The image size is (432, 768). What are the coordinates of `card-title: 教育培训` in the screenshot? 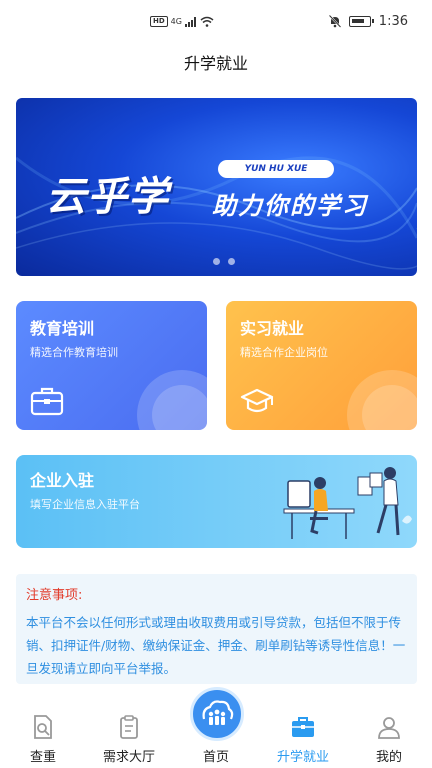 It's located at (62, 328).